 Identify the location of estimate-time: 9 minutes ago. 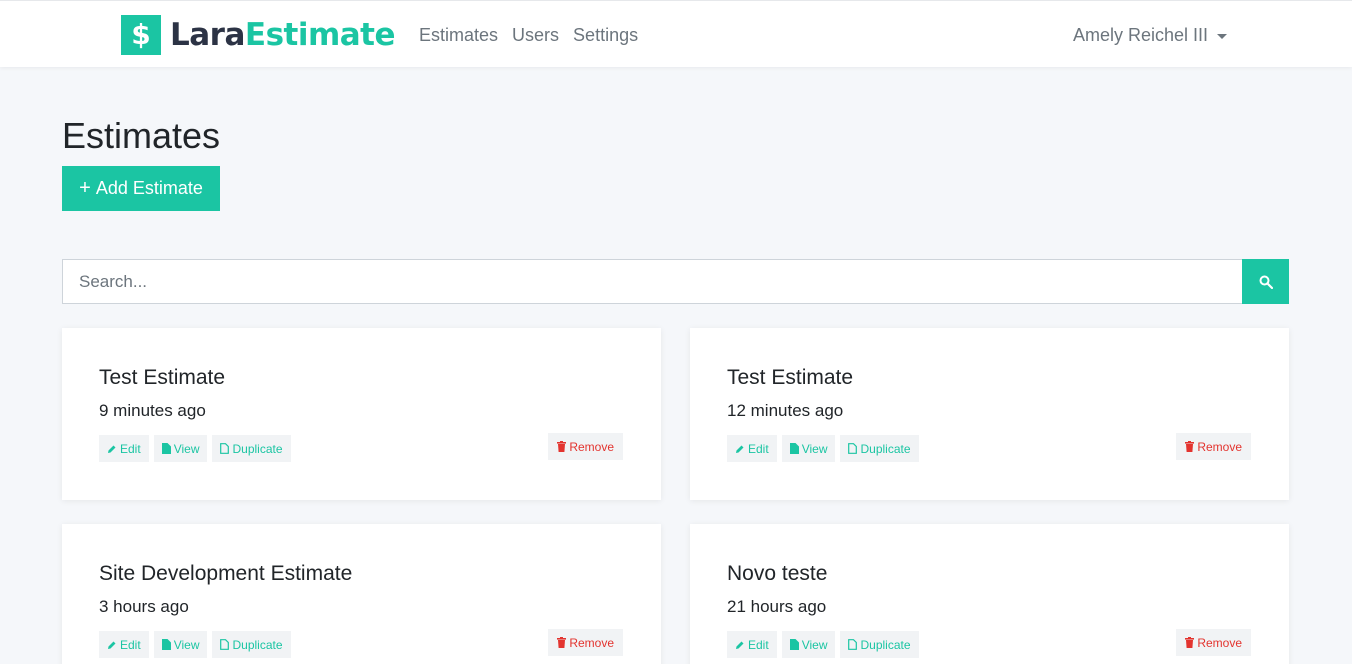
(152, 410).